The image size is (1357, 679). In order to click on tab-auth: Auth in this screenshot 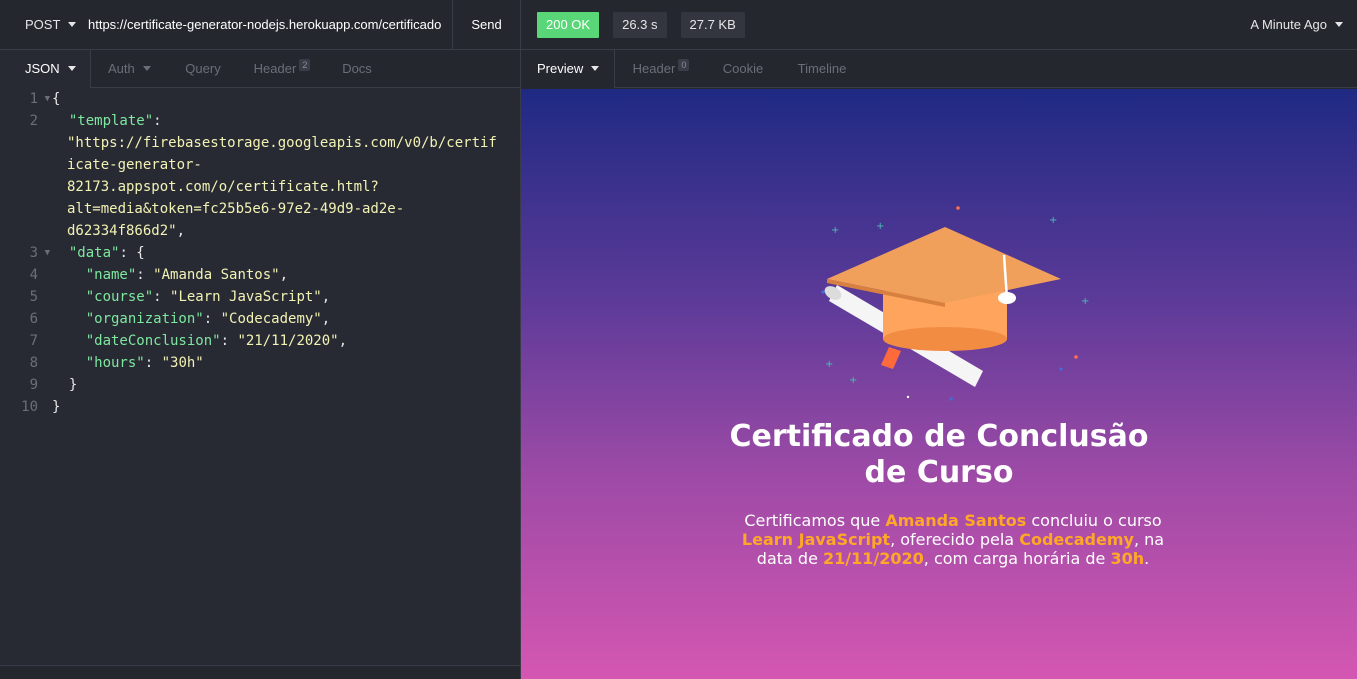, I will do `click(130, 69)`.